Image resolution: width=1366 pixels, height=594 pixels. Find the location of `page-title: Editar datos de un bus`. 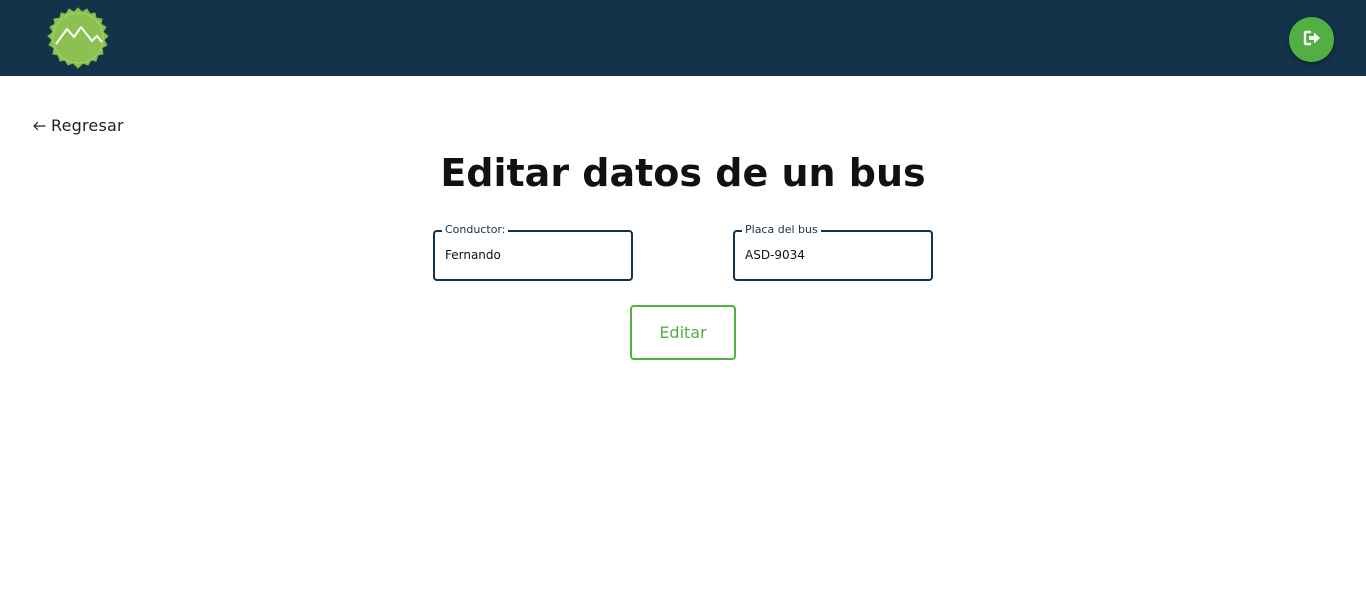

page-title: Editar datos de un bus is located at coordinates (683, 173).